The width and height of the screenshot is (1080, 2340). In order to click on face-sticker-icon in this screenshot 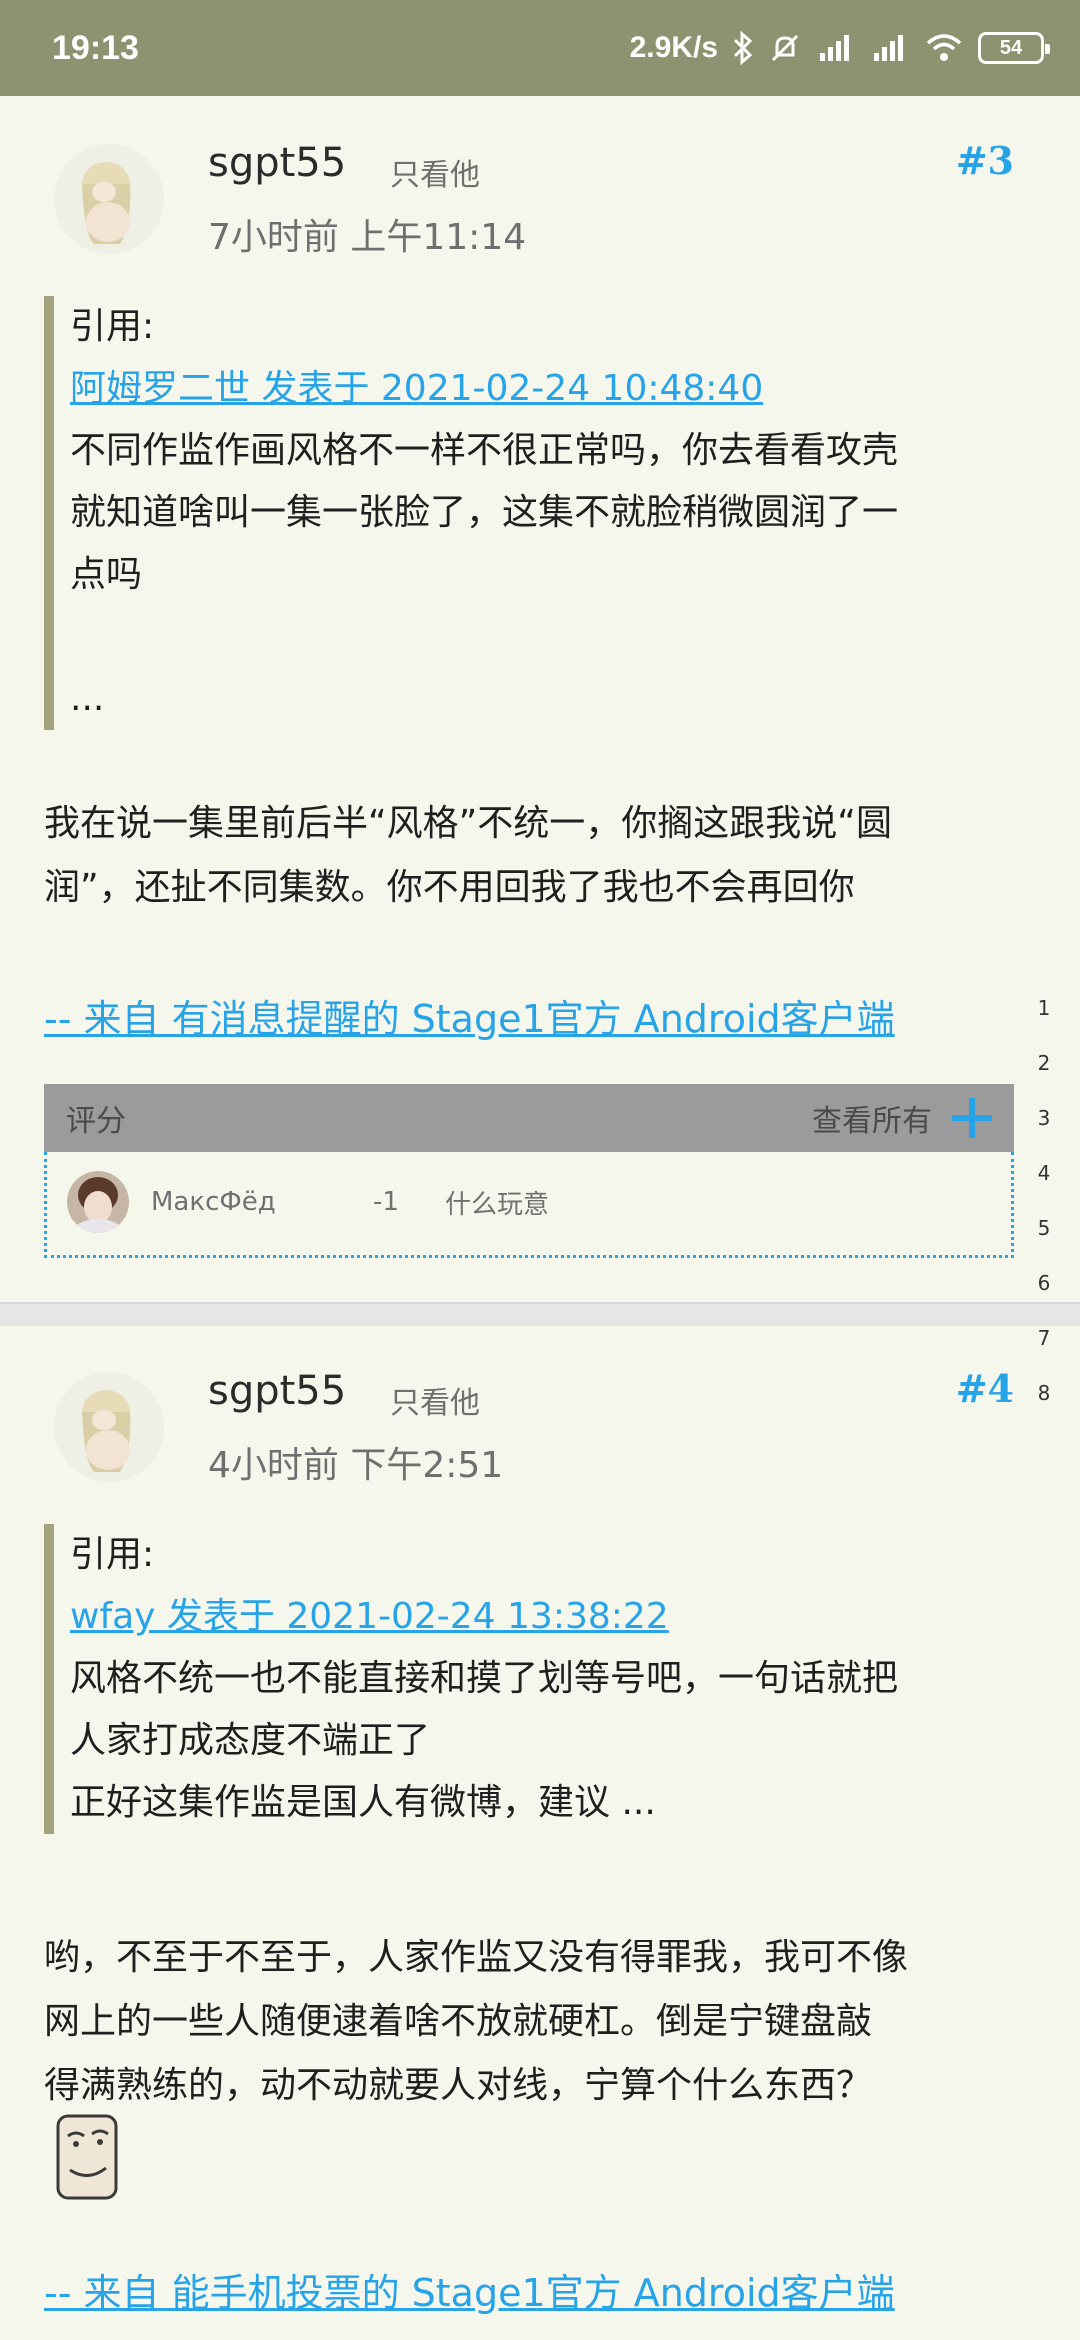, I will do `click(87, 2157)`.